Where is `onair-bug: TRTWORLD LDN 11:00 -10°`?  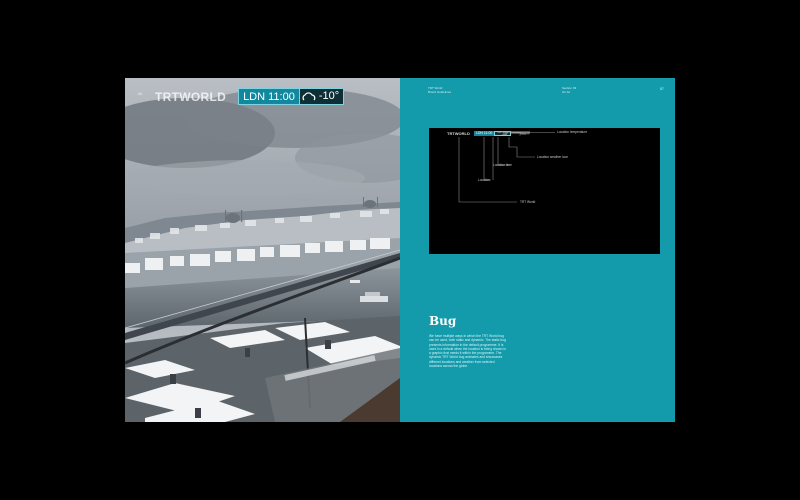
onair-bug: TRTWORLD LDN 11:00 -10° is located at coordinates (250, 96).